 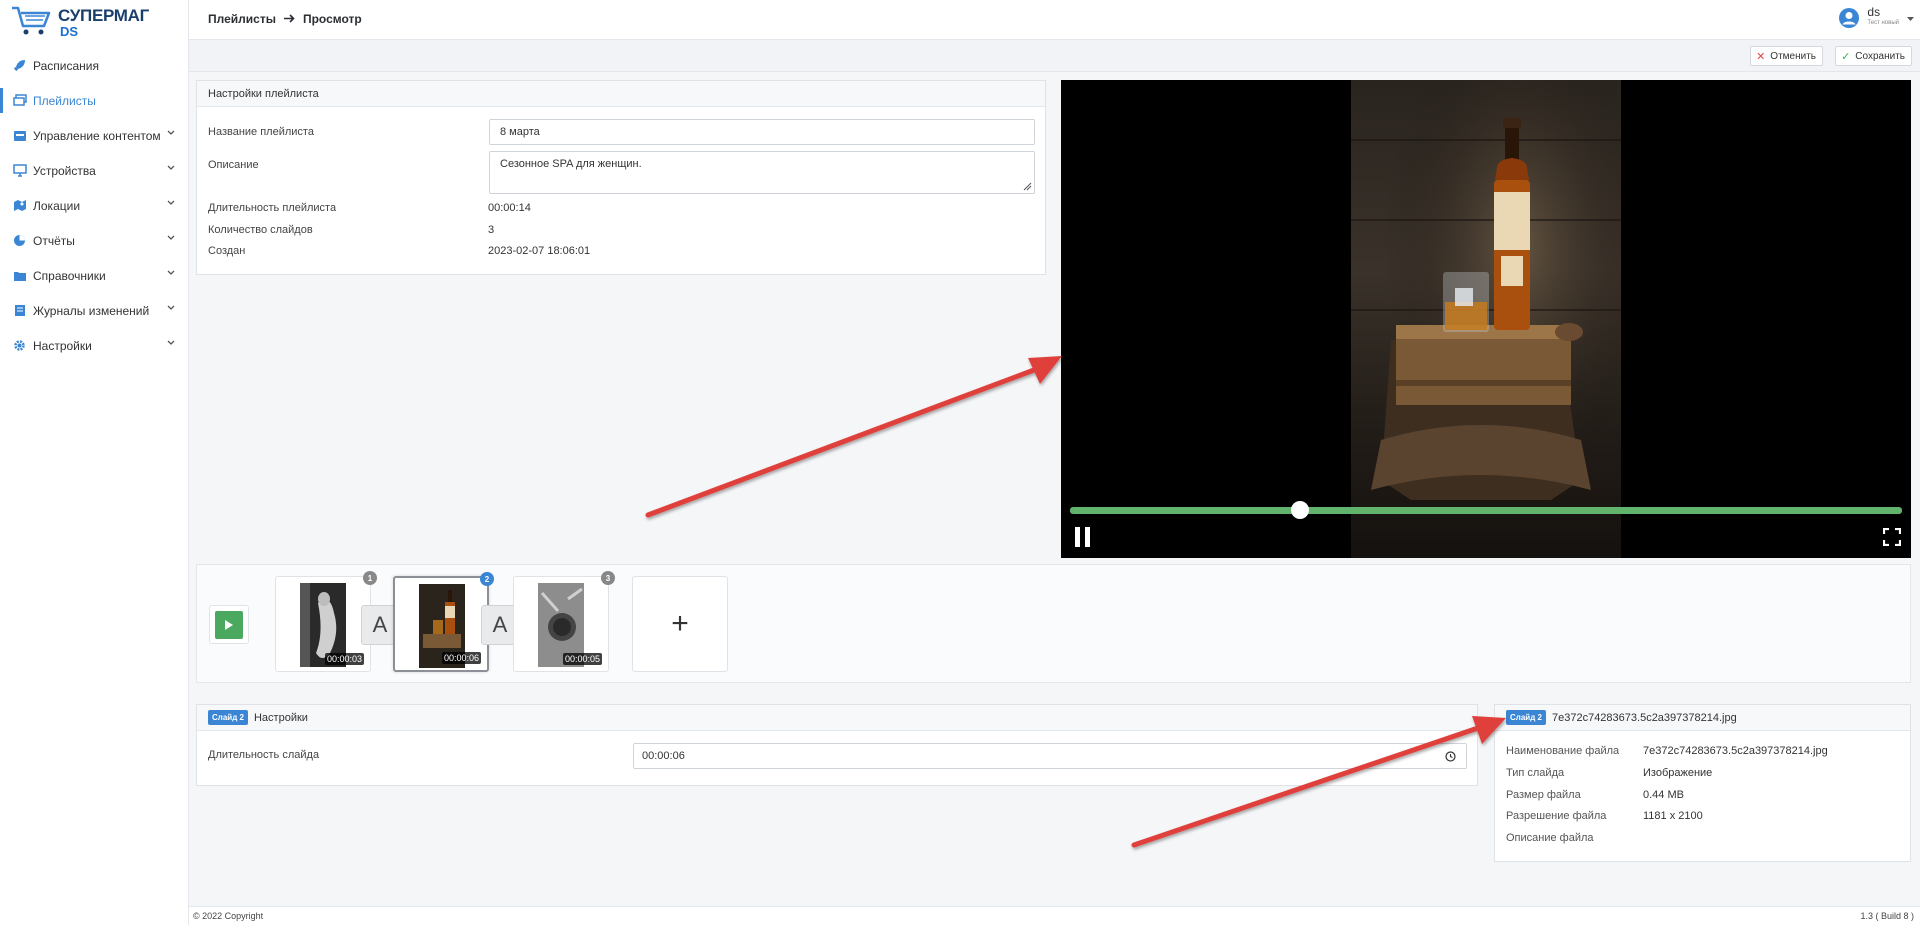 What do you see at coordinates (280, 717) in the screenshot?
I see `slide-settings-title: Настройки` at bounding box center [280, 717].